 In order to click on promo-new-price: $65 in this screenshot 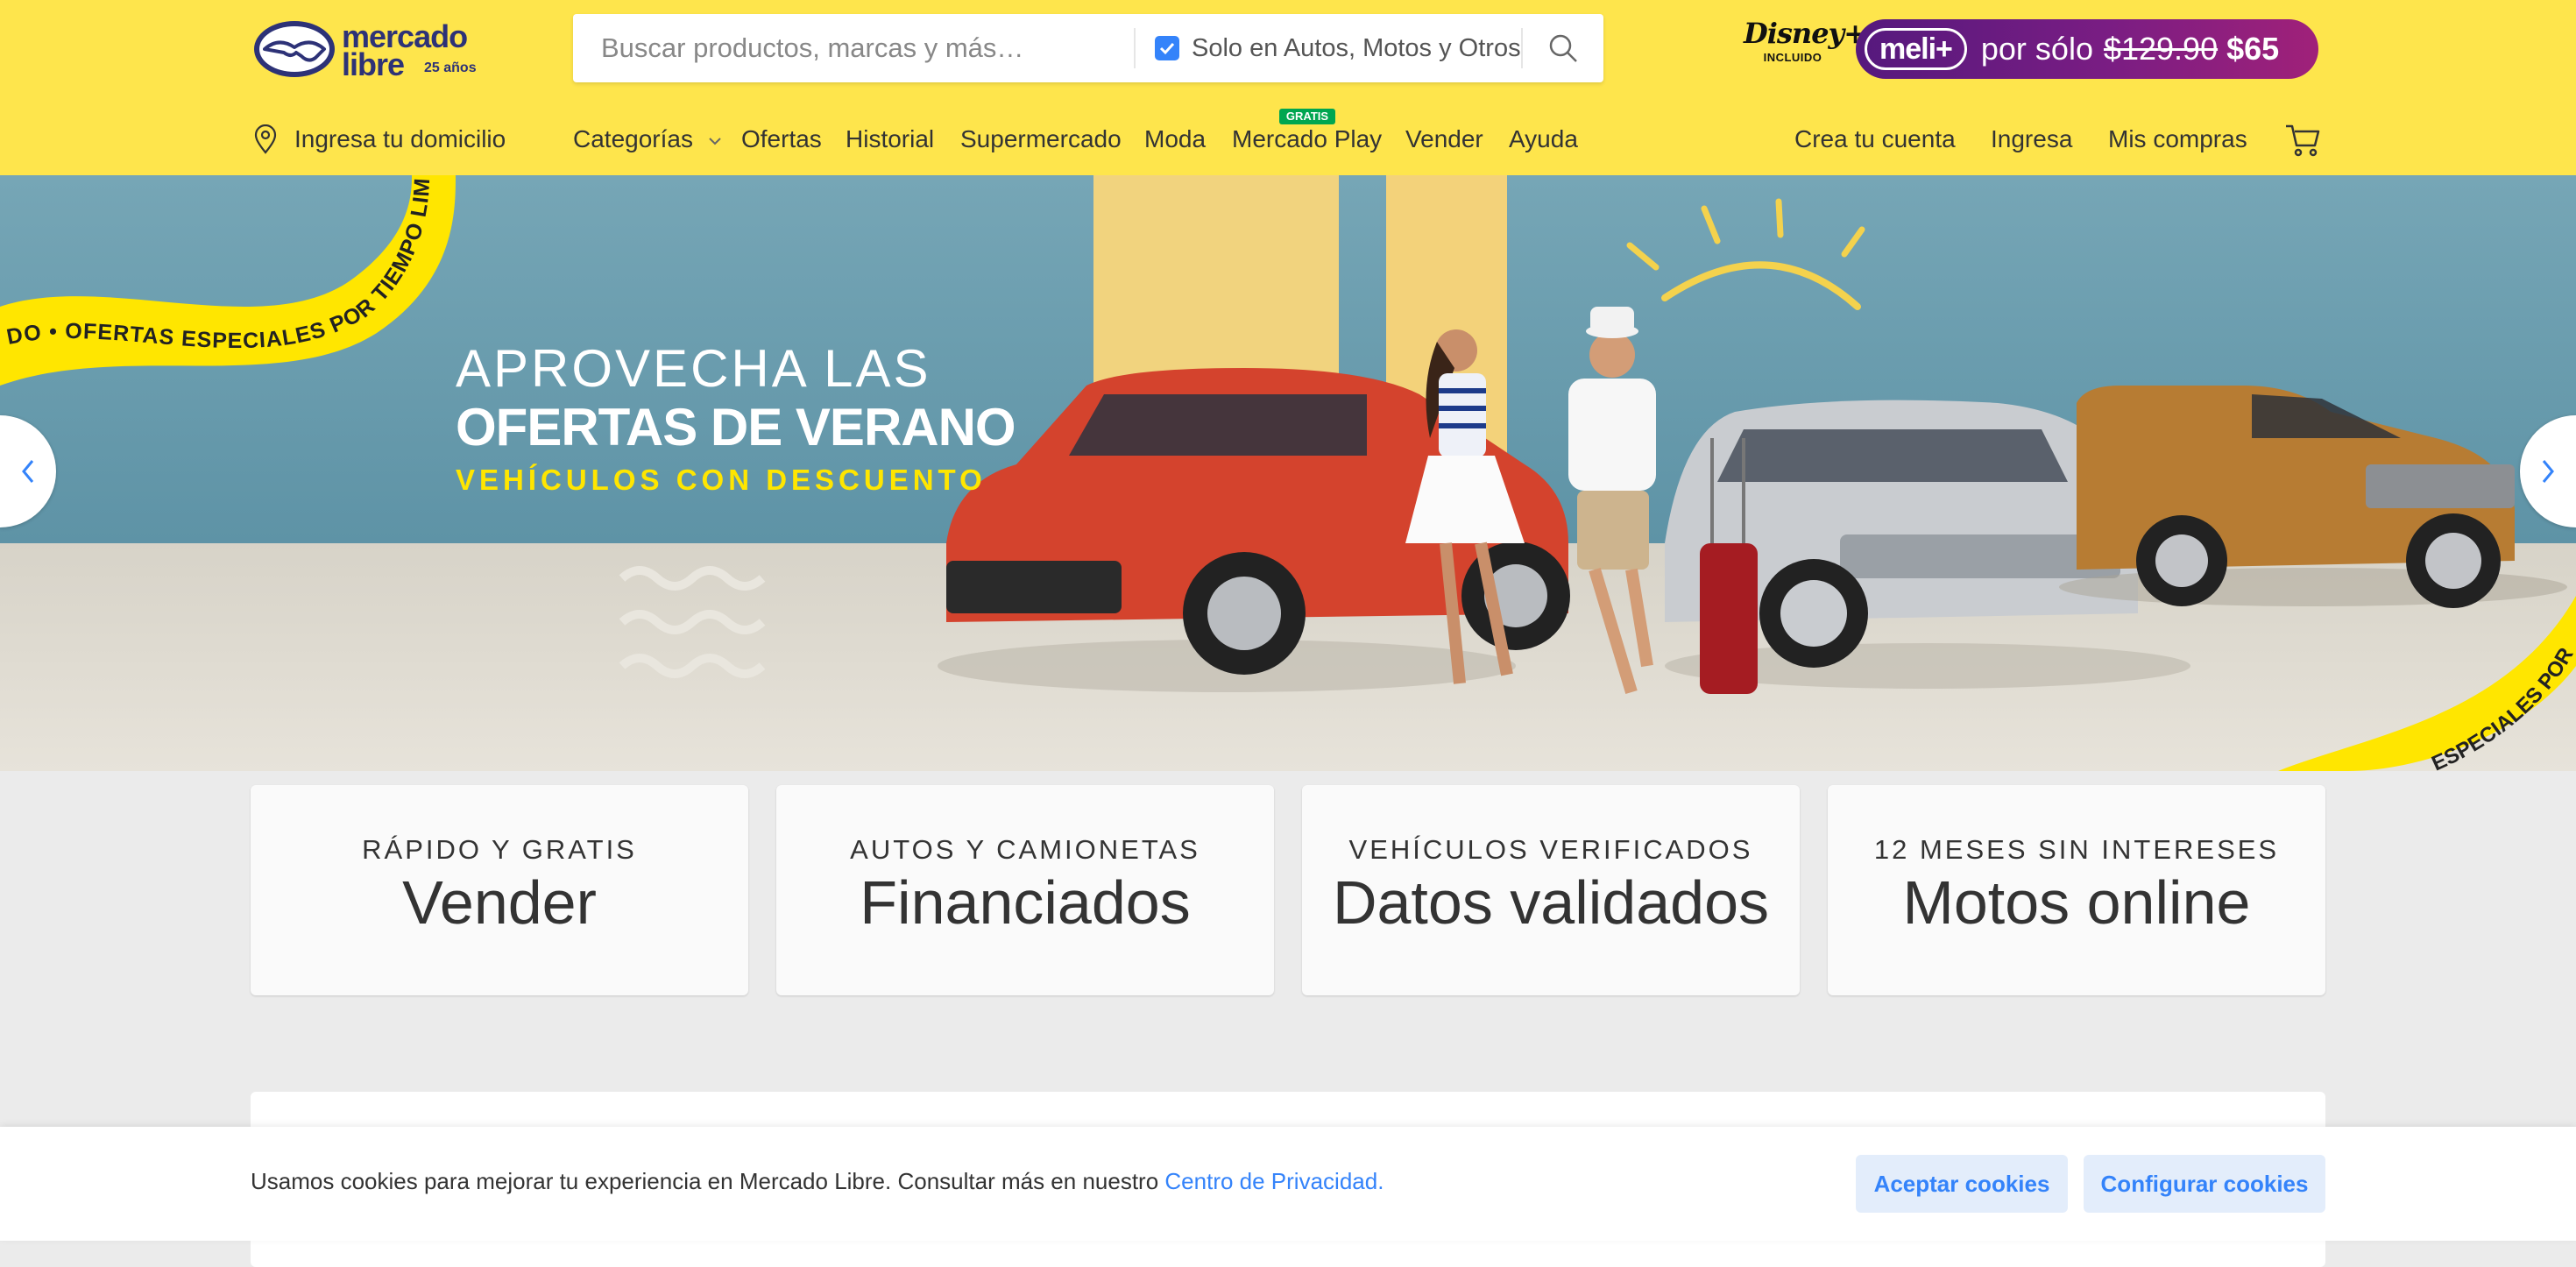, I will do `click(2253, 49)`.